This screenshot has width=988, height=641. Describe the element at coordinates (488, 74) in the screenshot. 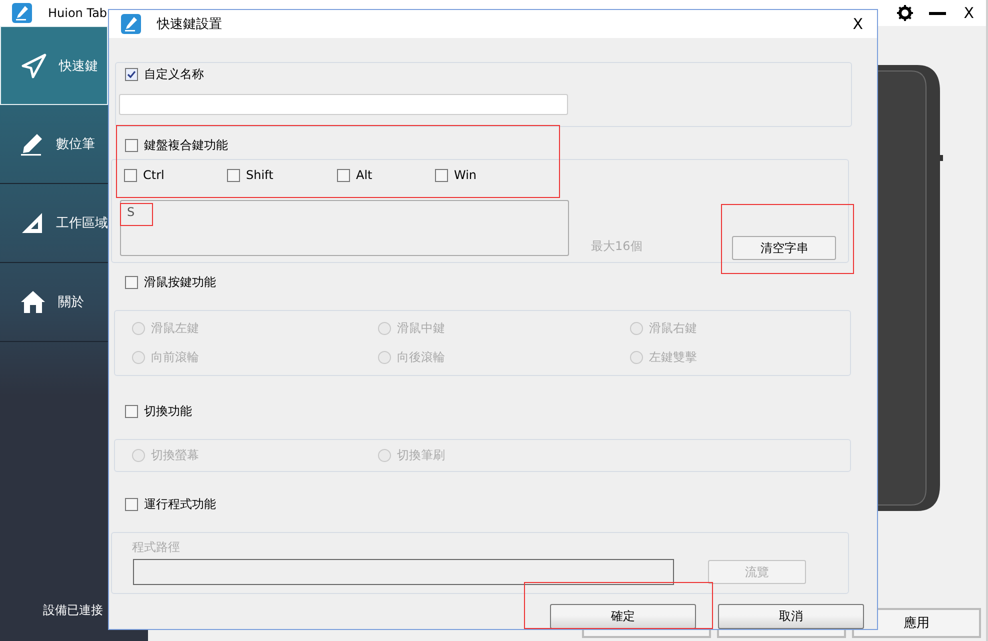

I see `name-checkbox-label: 自定义名称` at that location.